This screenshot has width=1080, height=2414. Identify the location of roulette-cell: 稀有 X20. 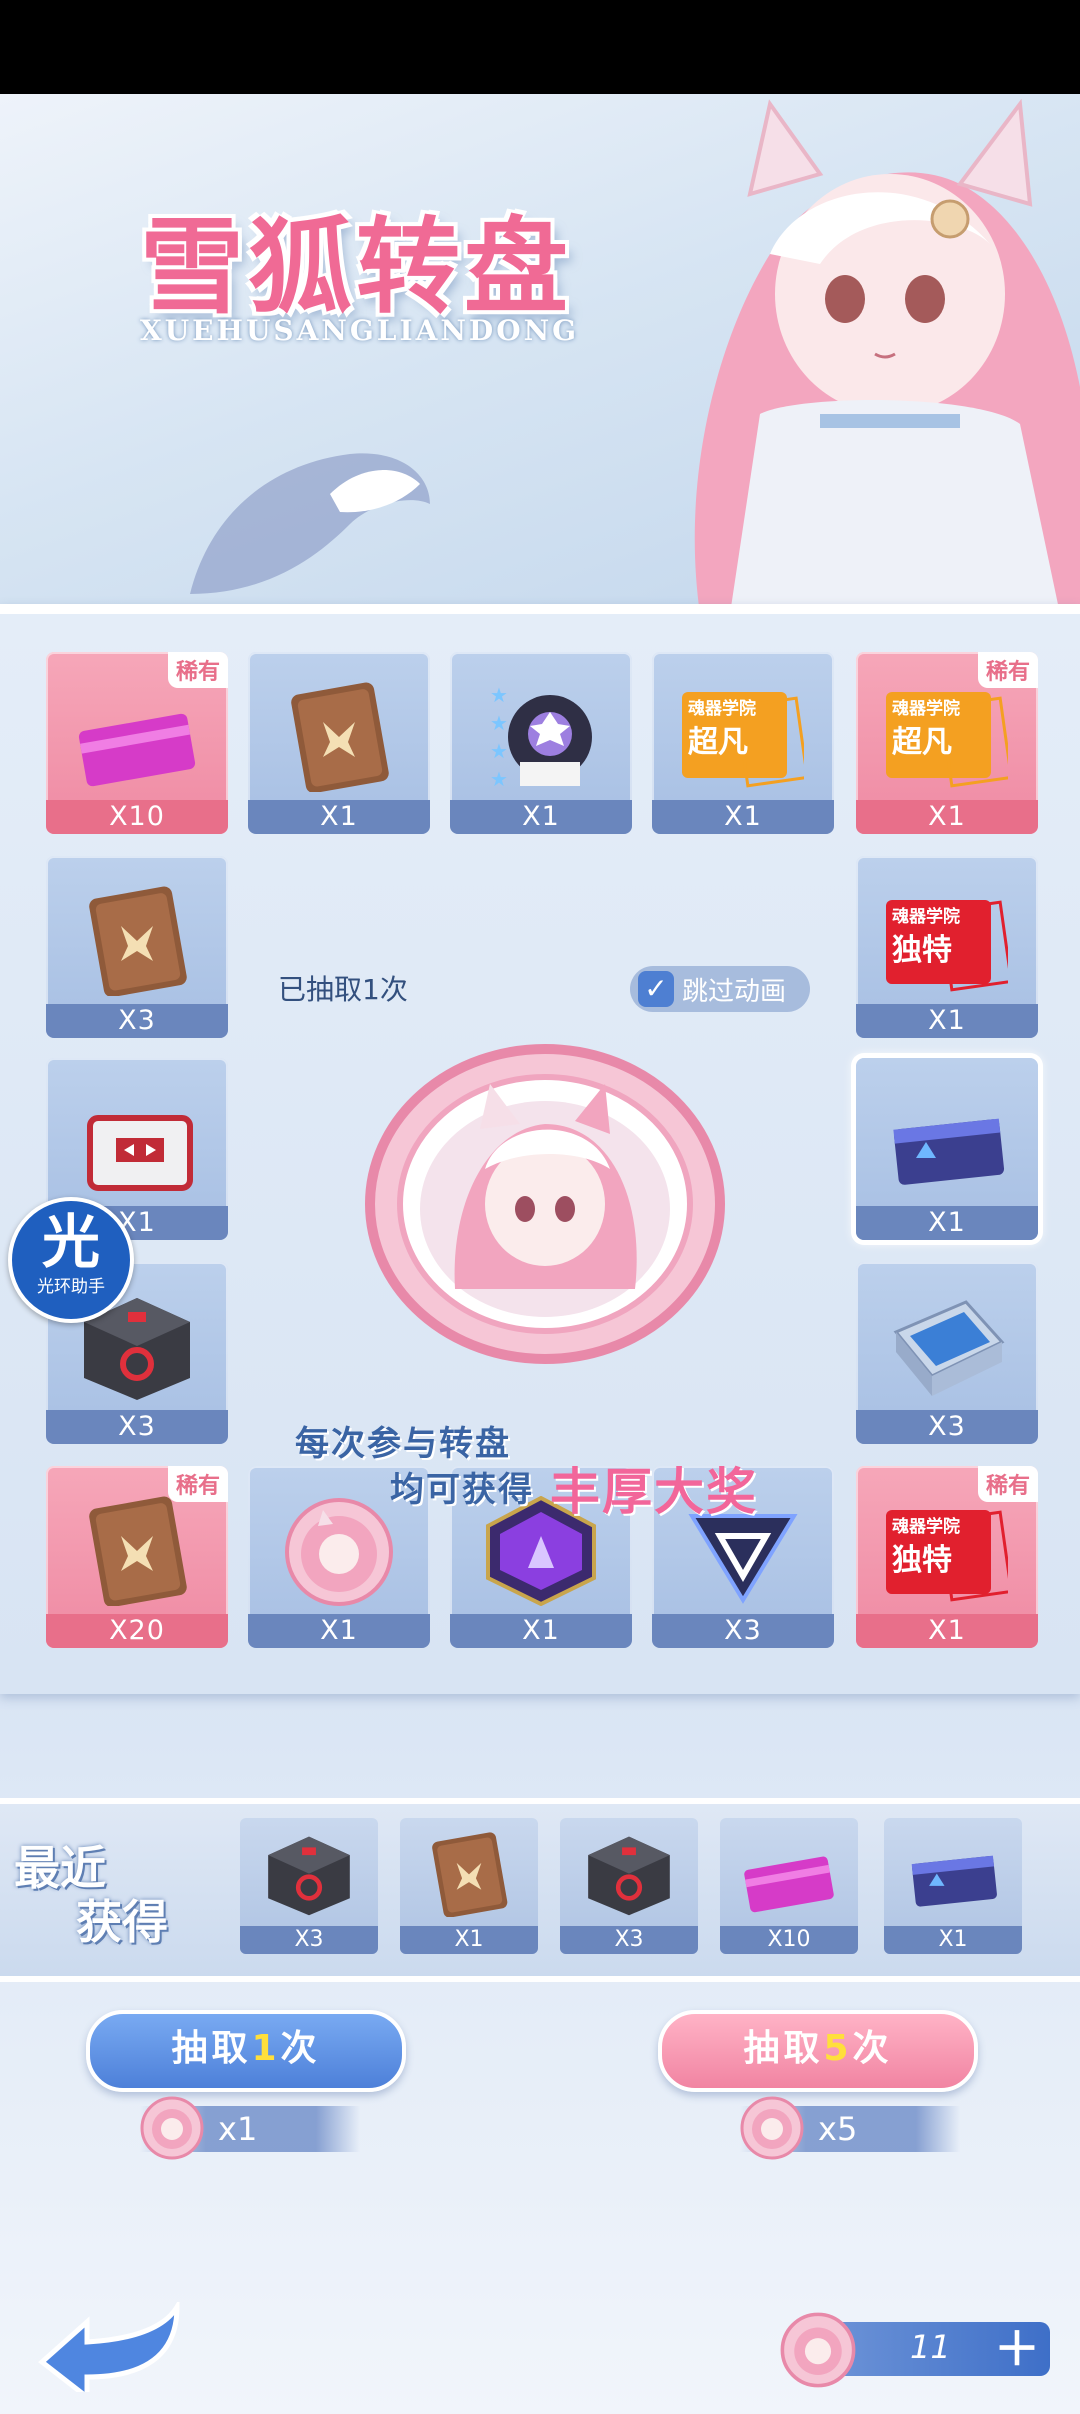
(137, 1557).